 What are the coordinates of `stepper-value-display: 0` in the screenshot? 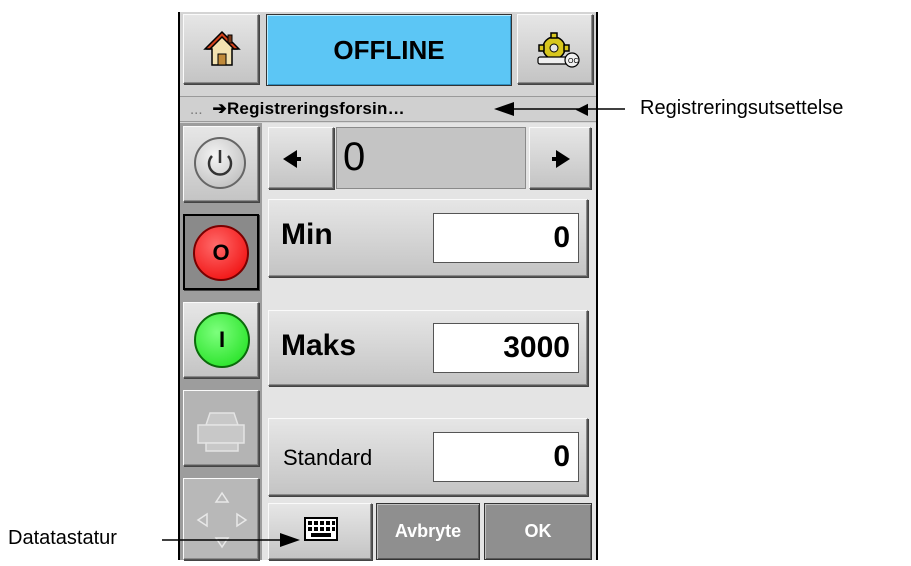 It's located at (431, 158).